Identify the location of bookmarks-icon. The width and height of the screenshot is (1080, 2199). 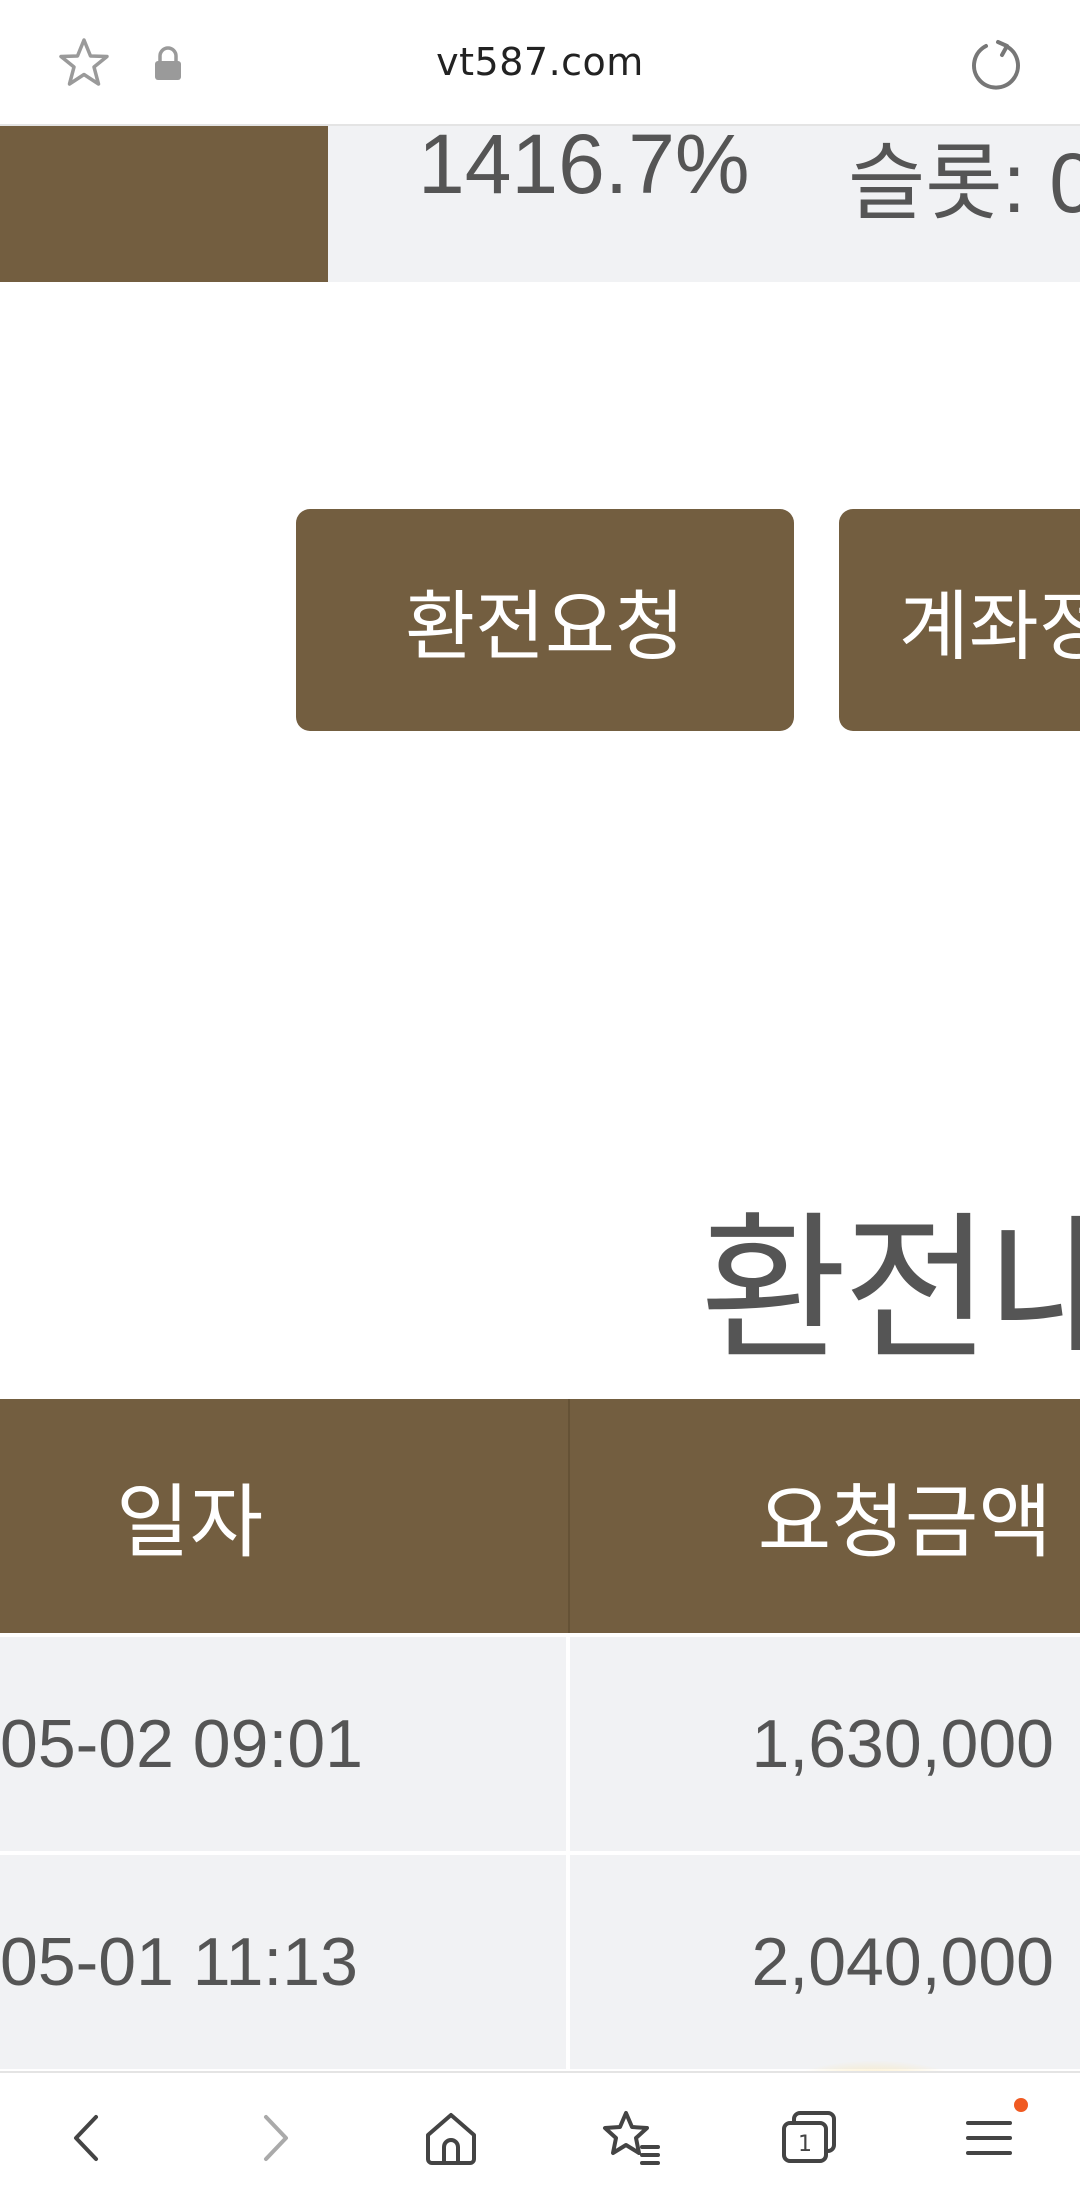
(631, 2138).